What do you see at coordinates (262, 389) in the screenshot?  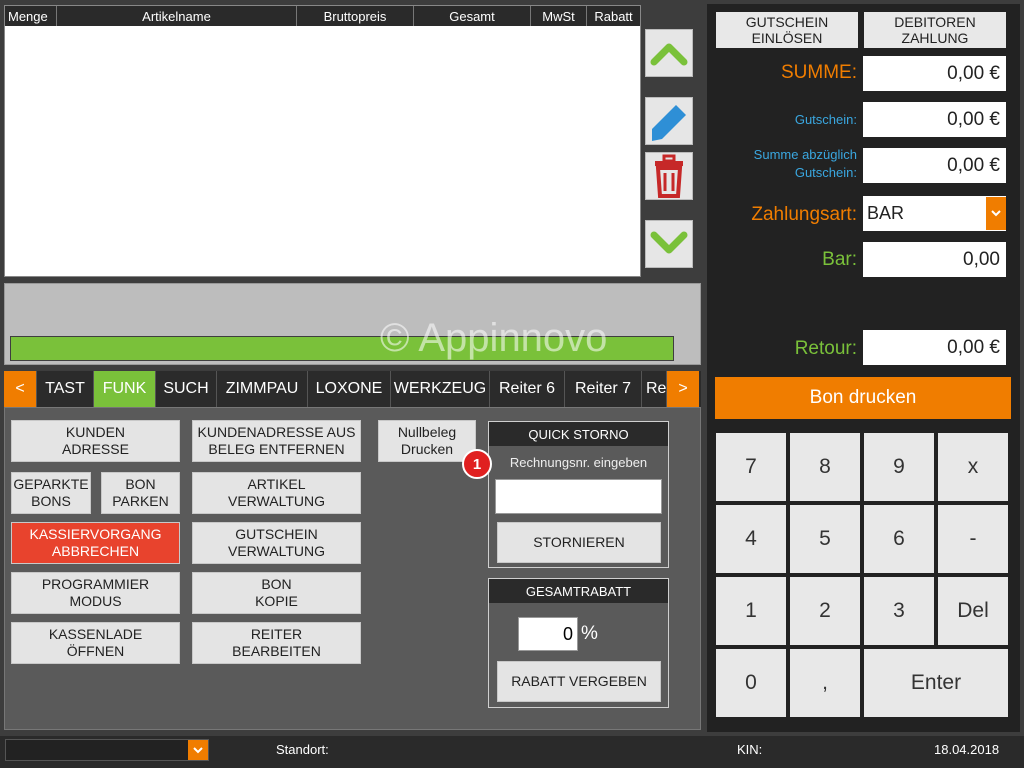 I see `tab-zimmpau: ZIMMPAU` at bounding box center [262, 389].